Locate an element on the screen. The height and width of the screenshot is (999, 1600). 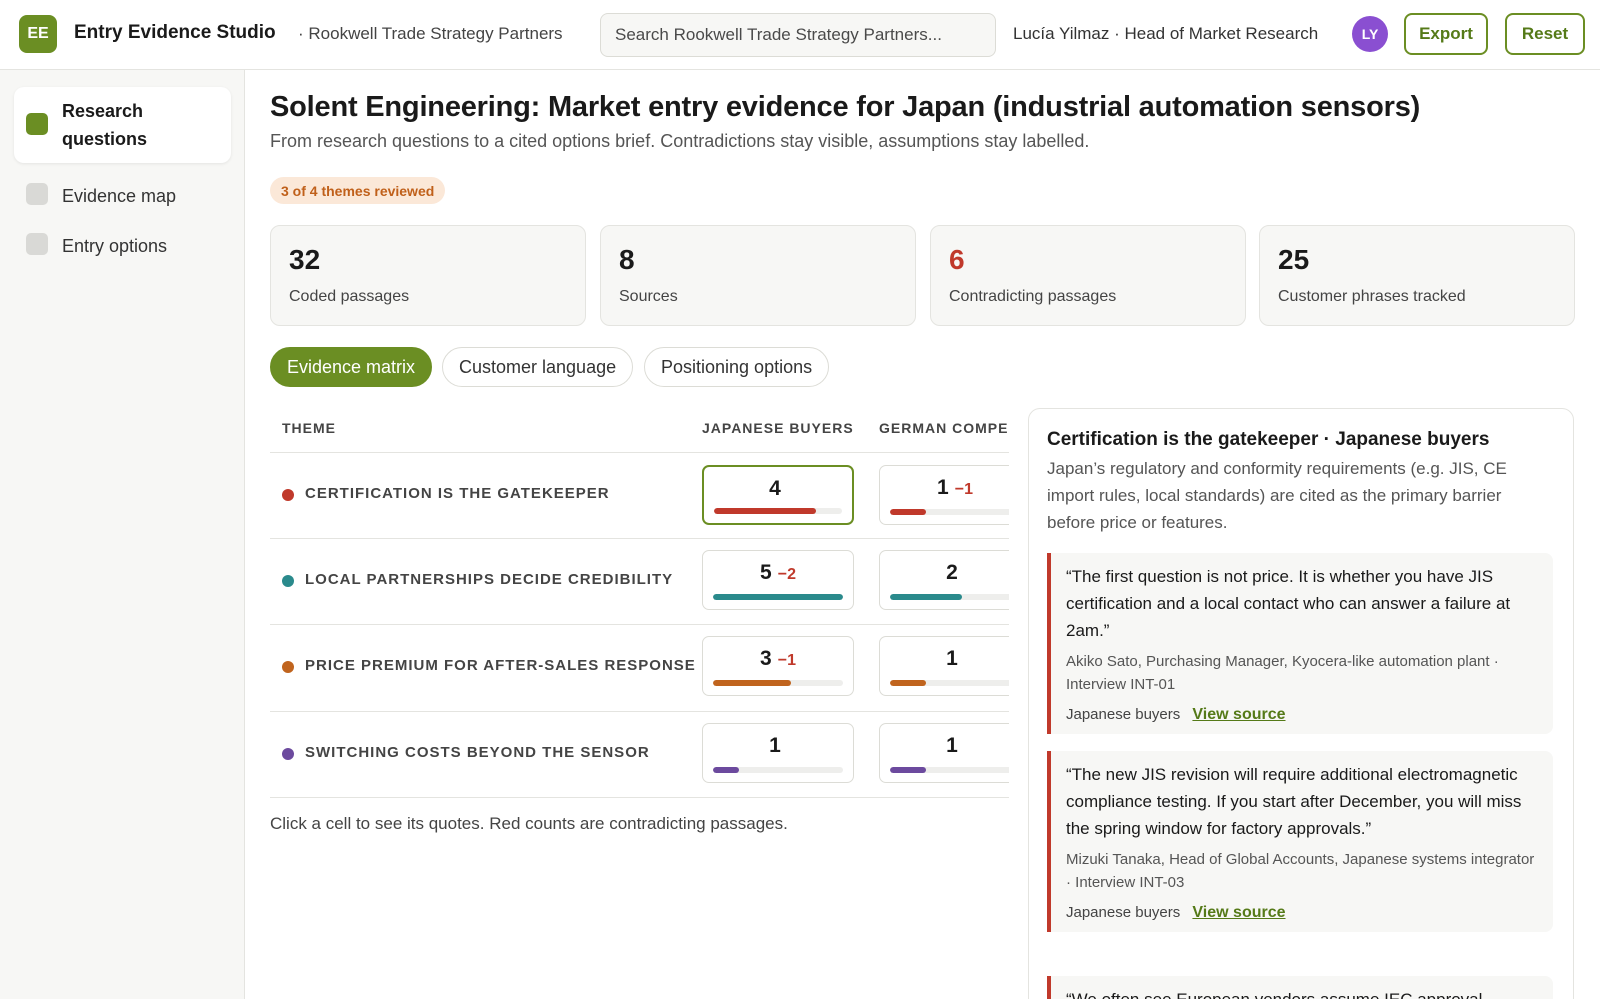
stat-value: 8 is located at coordinates (627, 259).